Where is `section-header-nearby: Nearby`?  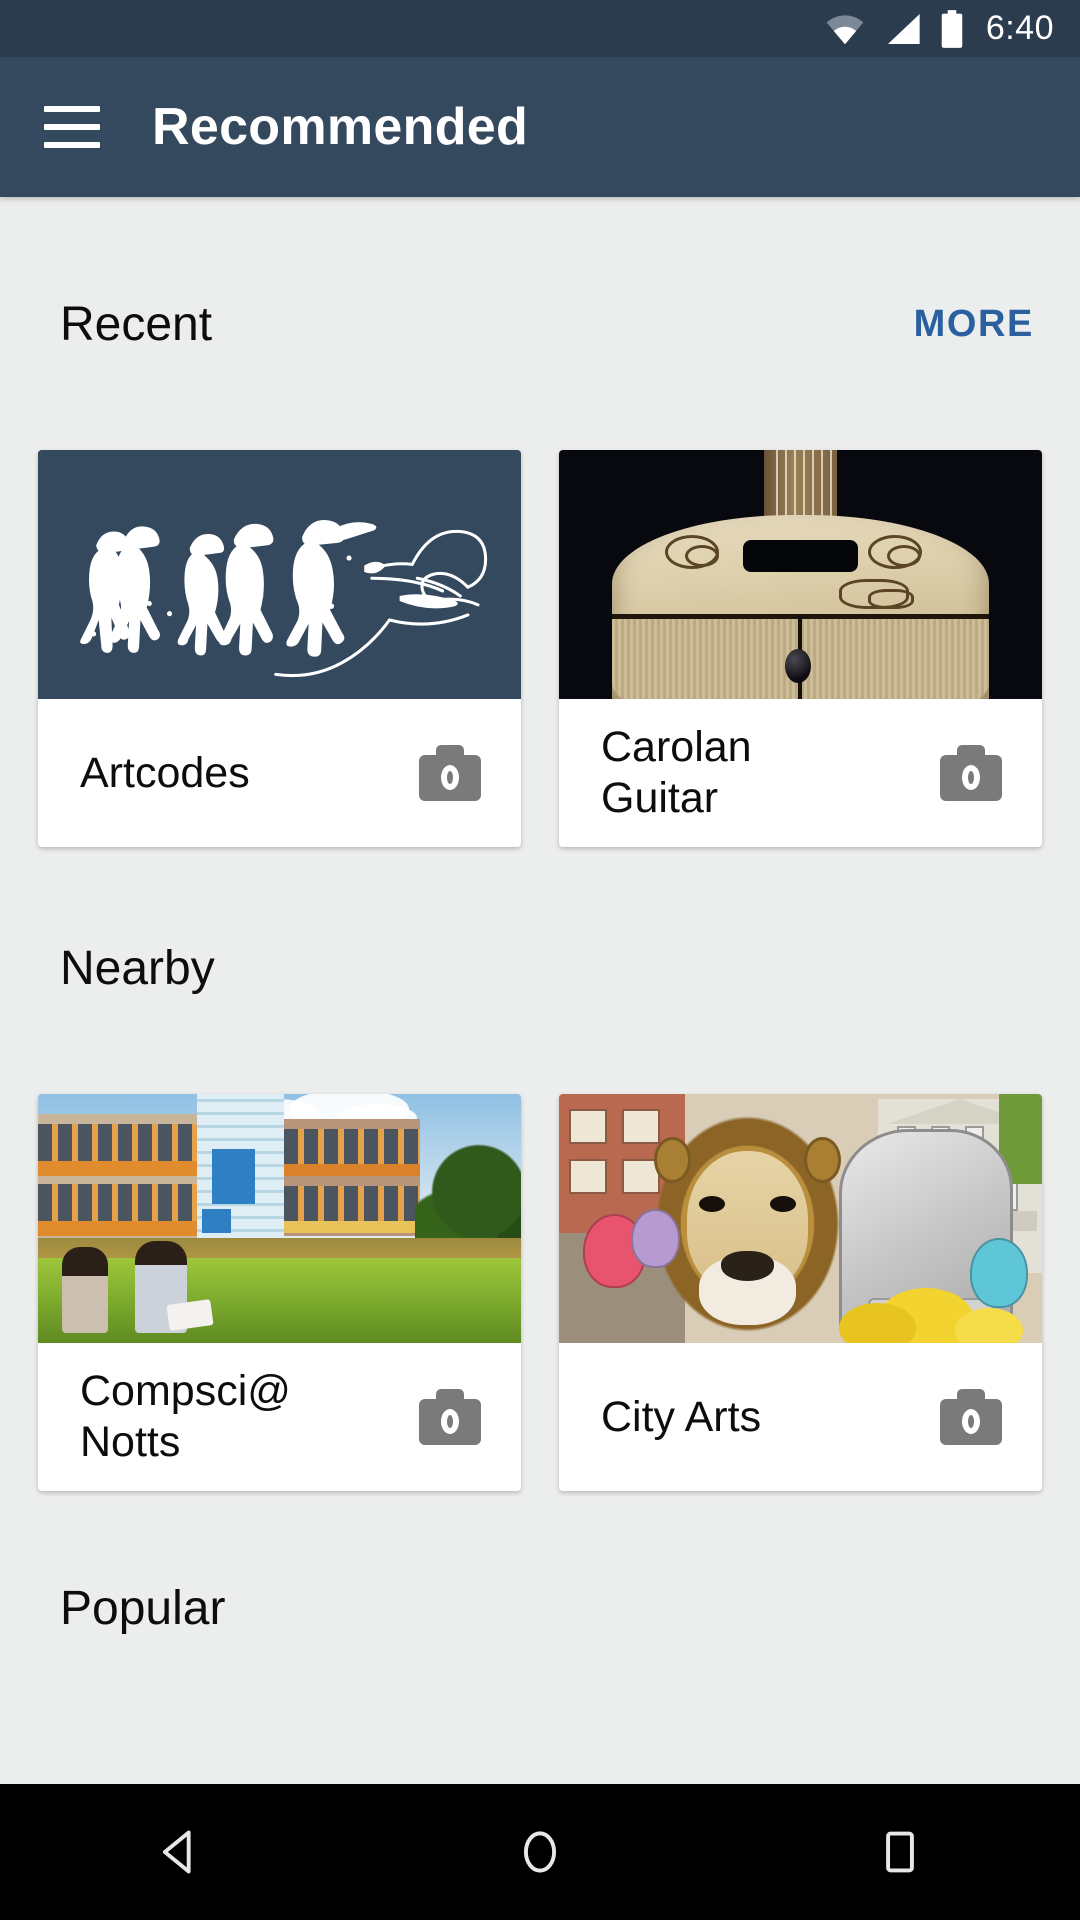 section-header-nearby: Nearby is located at coordinates (540, 968).